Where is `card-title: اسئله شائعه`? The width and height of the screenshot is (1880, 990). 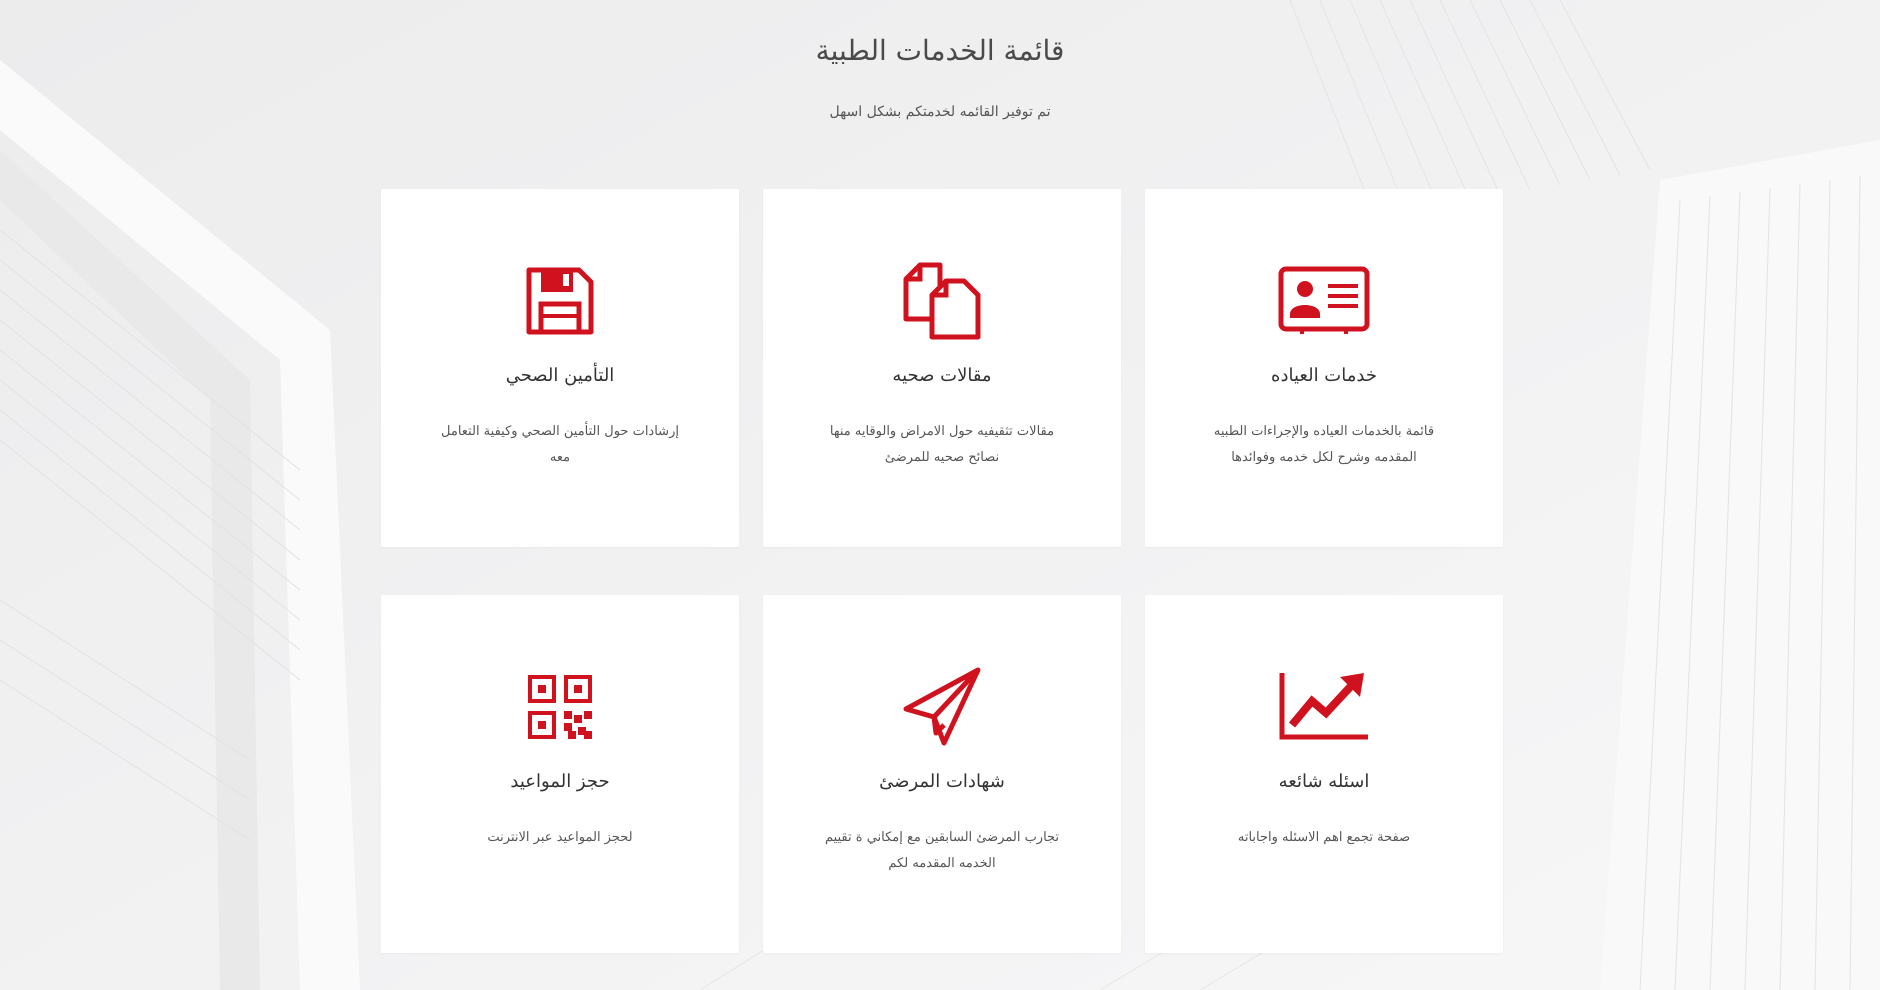
card-title: اسئله شائعه is located at coordinates (1324, 781).